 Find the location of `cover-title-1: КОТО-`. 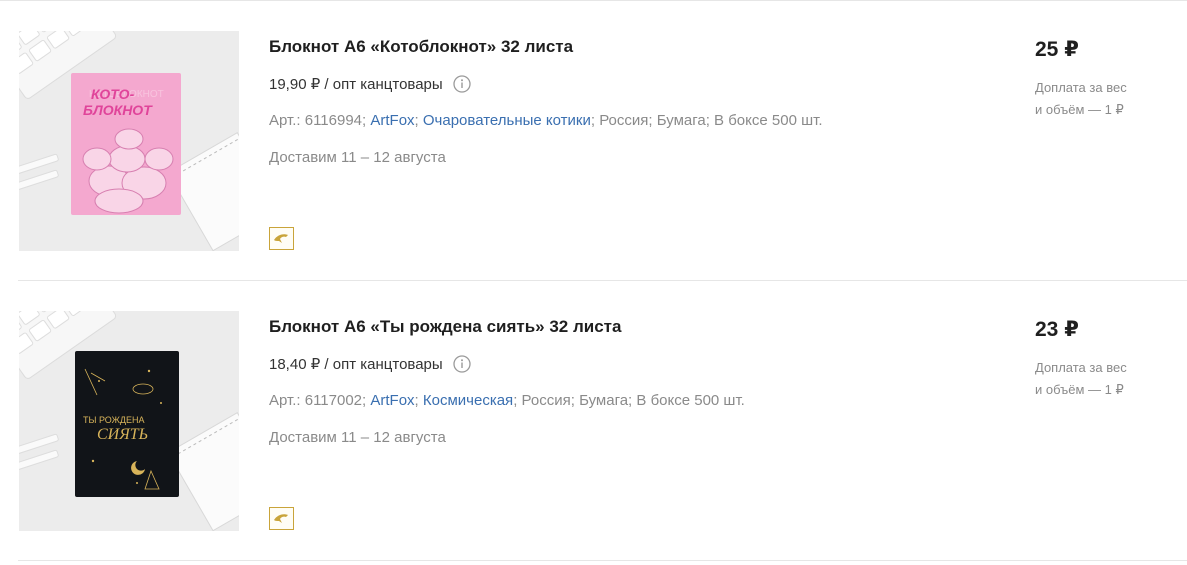

cover-title-1: КОТО- is located at coordinates (113, 94).